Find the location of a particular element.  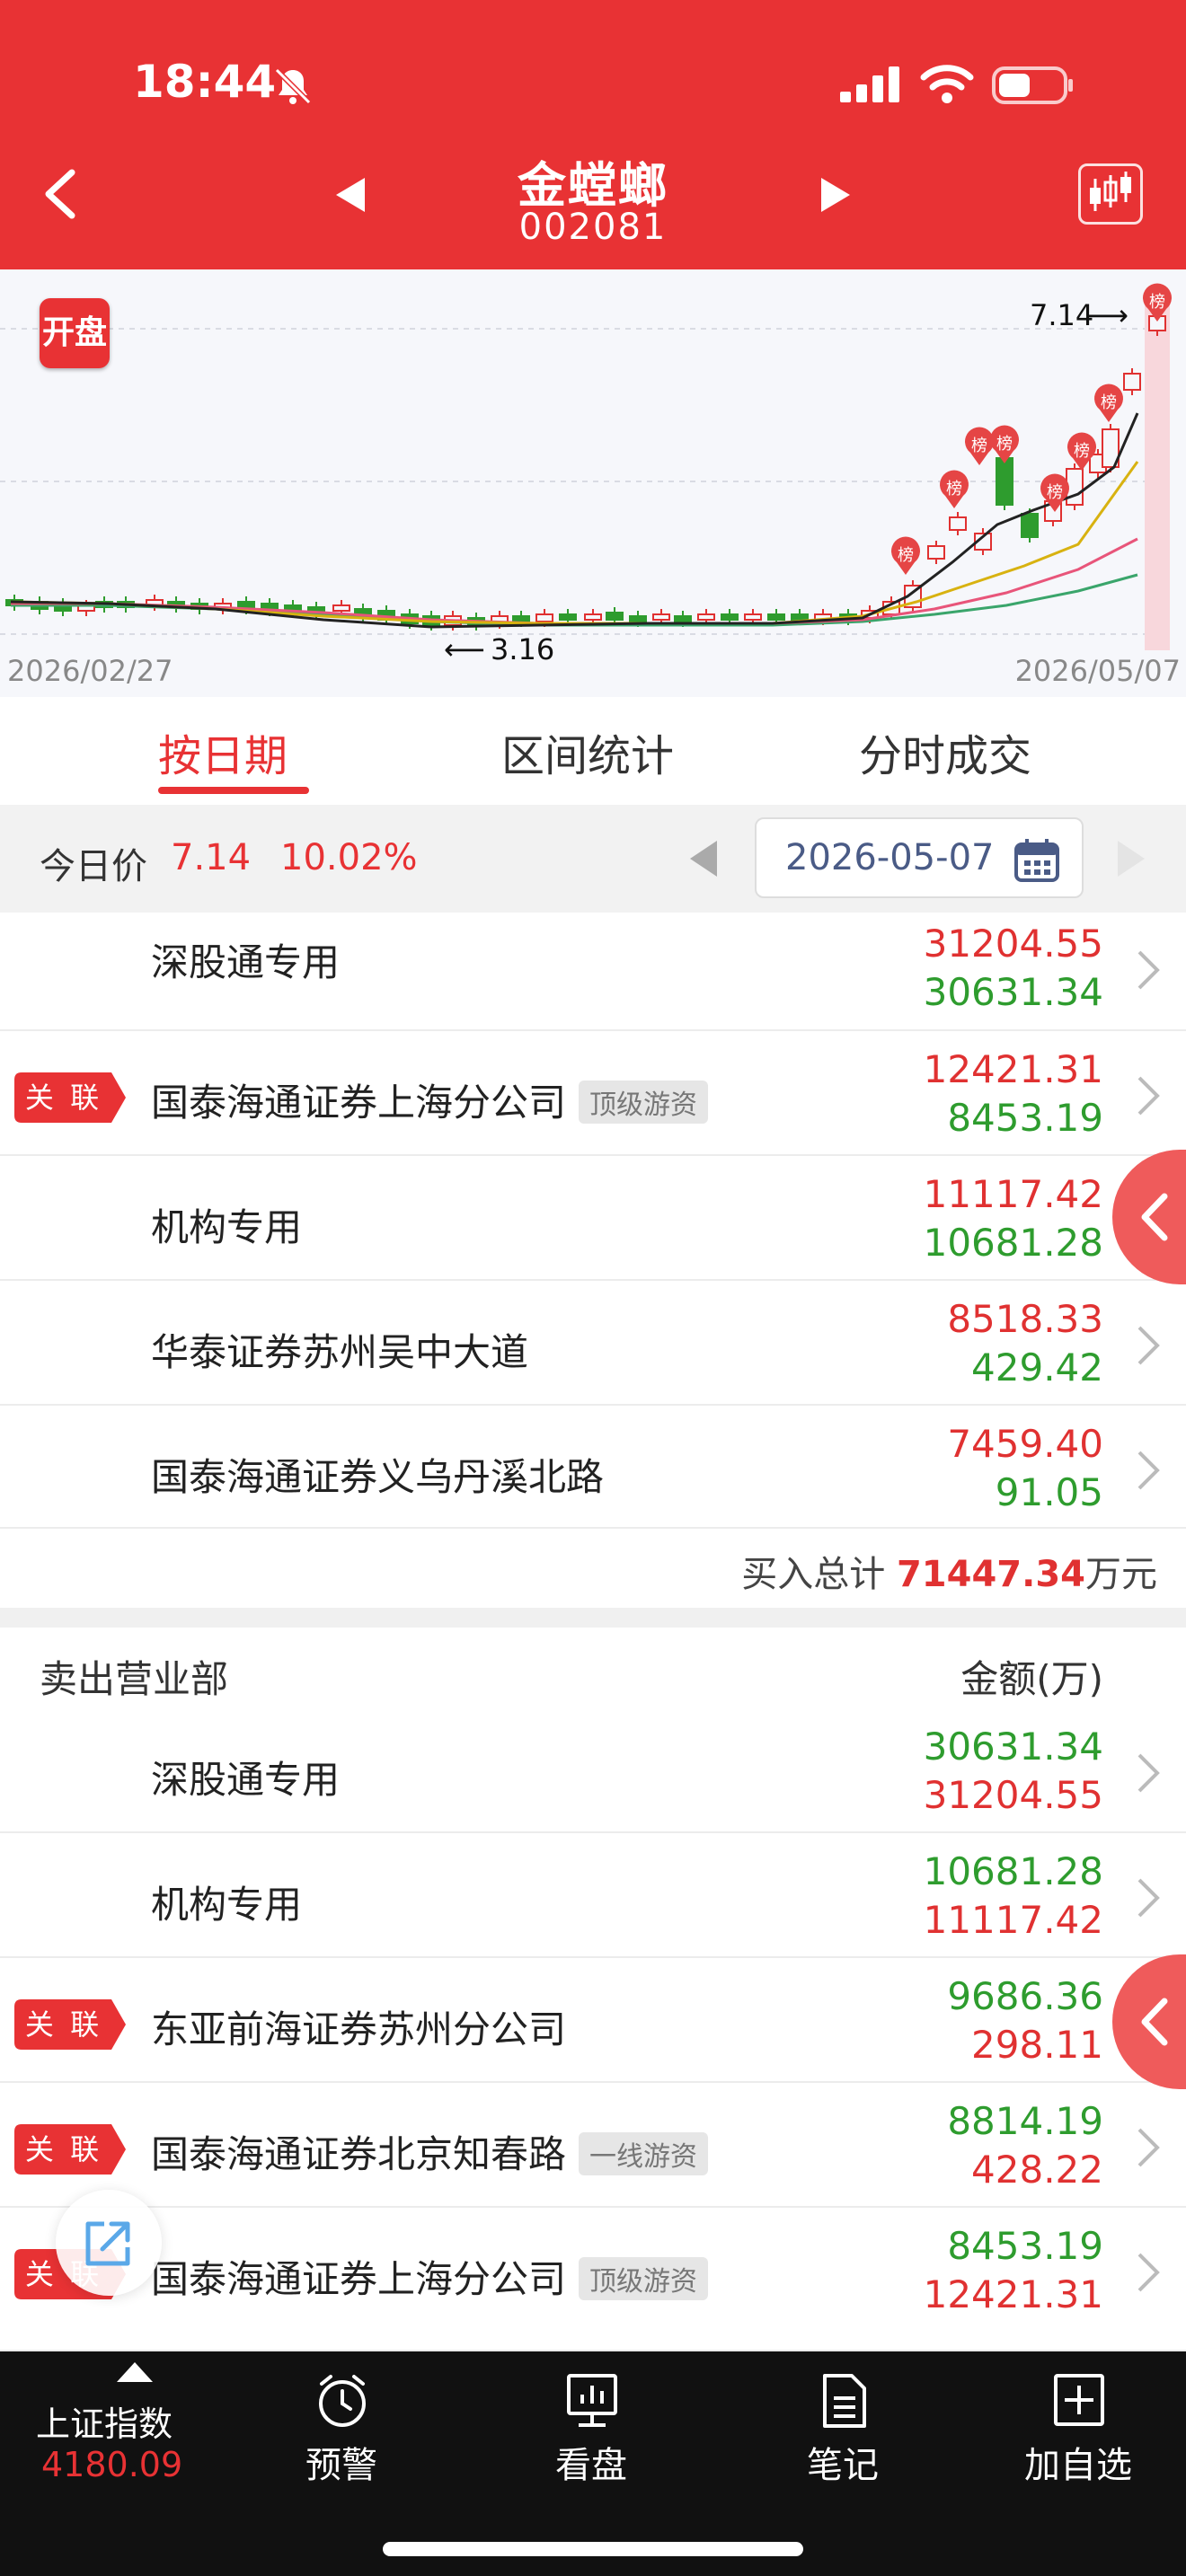

candlesticks is located at coordinates (585, 471).